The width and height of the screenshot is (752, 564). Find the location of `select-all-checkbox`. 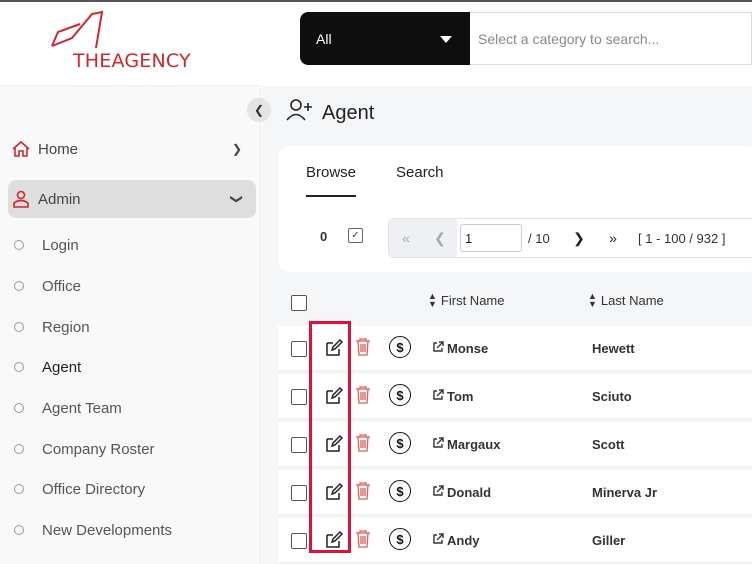

select-all-checkbox is located at coordinates (299, 303).